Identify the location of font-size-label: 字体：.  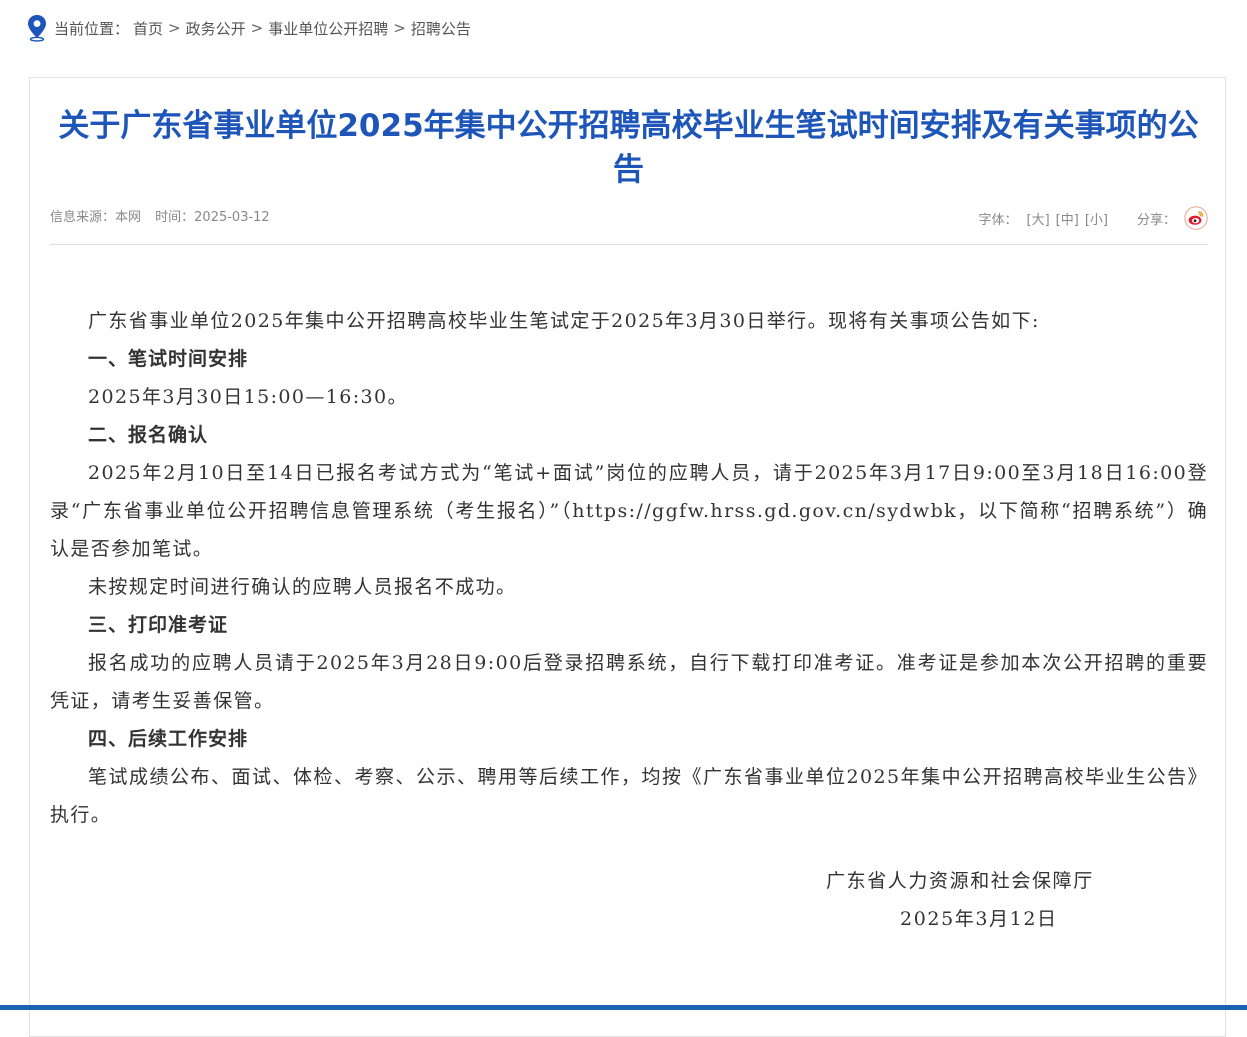
(998, 220).